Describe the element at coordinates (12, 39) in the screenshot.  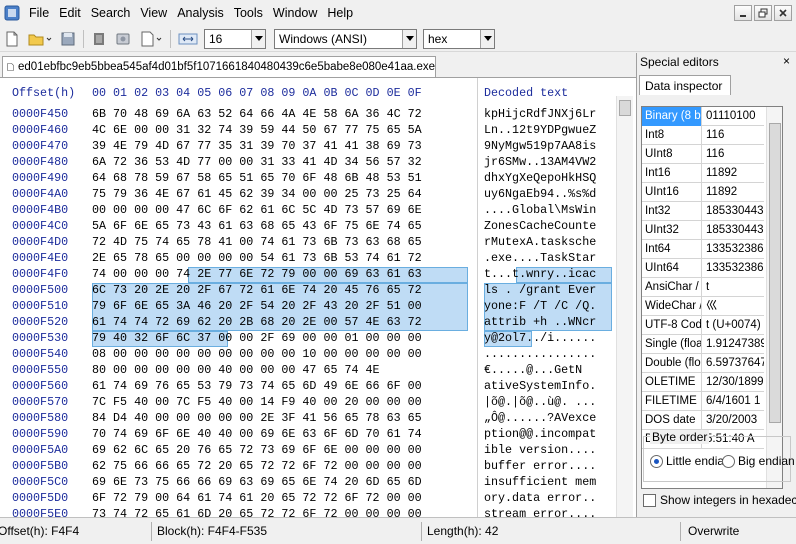
I see `new-file-button` at that location.